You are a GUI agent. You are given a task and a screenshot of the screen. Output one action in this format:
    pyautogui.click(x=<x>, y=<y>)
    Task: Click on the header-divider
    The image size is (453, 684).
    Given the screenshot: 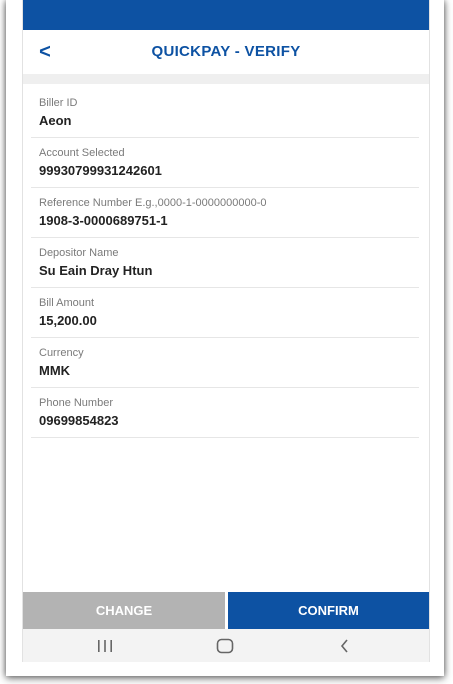 What is the action you would take?
    pyautogui.click(x=226, y=79)
    